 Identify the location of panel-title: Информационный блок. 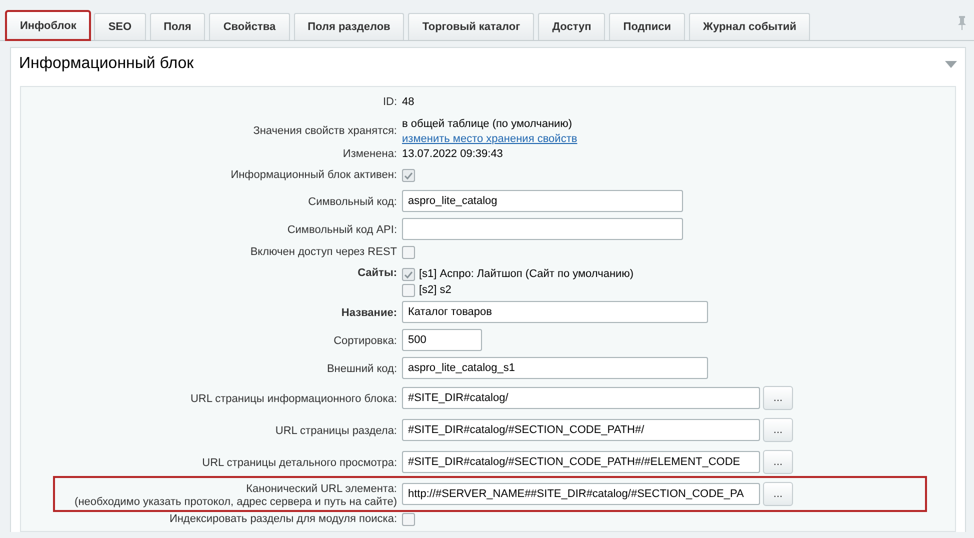
(106, 64).